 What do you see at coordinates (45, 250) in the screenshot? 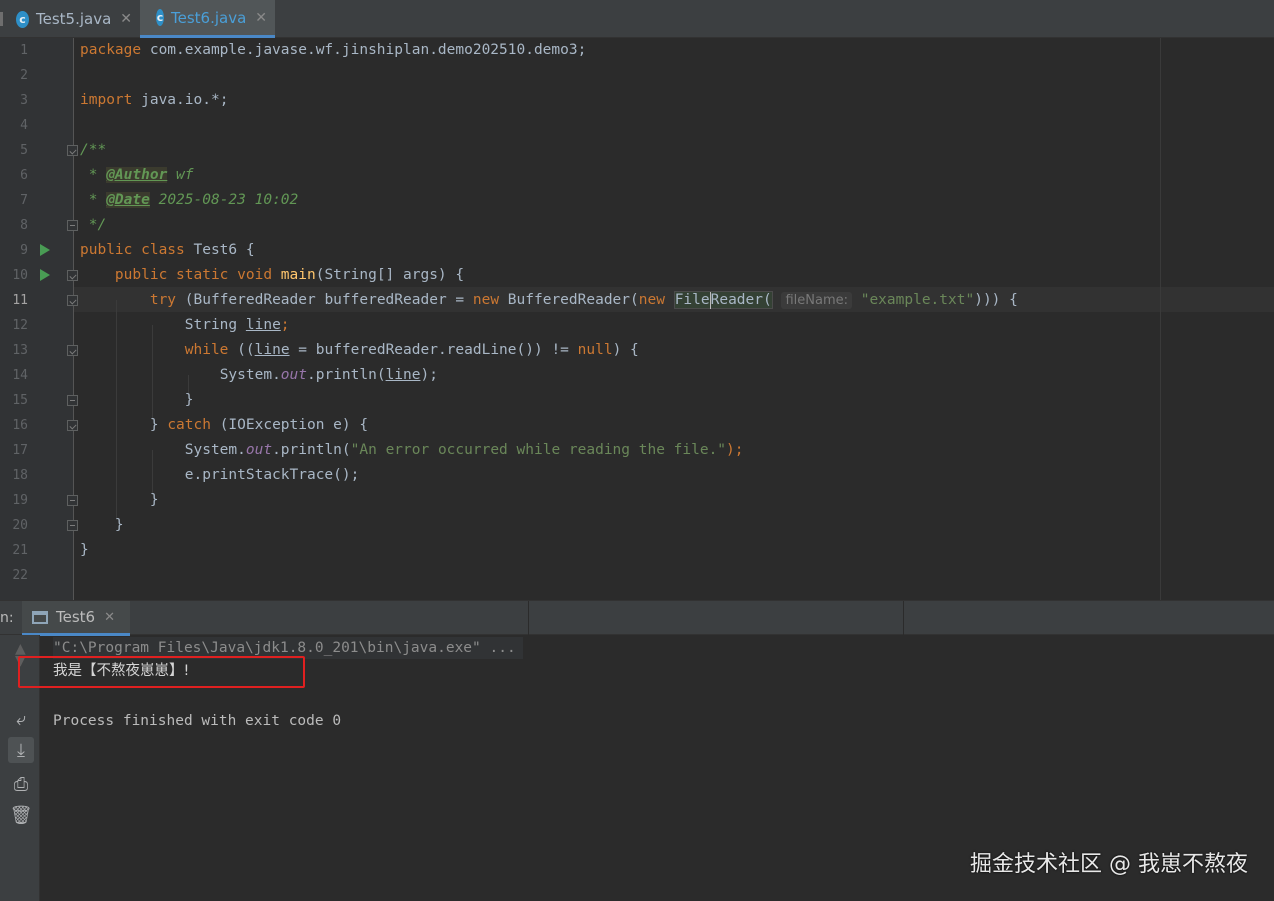
I see `run-class-icon` at bounding box center [45, 250].